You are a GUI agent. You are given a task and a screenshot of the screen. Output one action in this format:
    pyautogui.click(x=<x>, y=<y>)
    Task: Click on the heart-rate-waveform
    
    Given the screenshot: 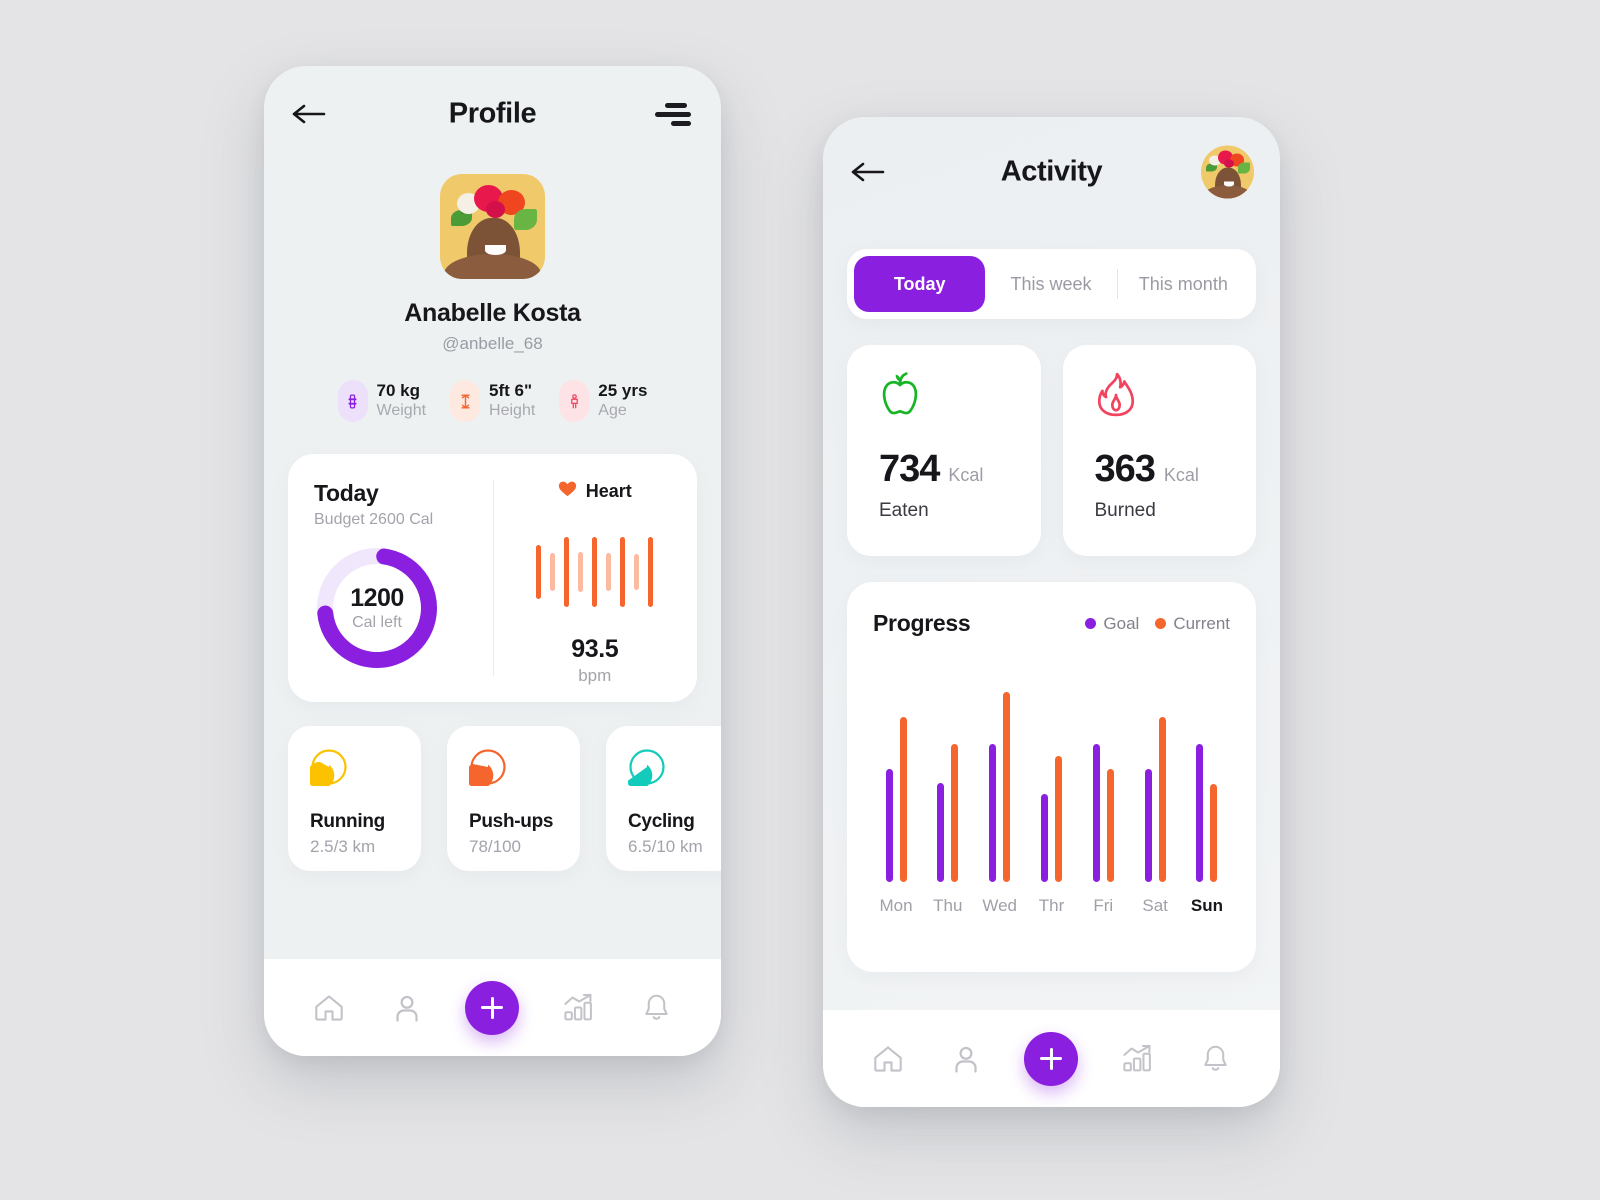 What is the action you would take?
    pyautogui.click(x=595, y=572)
    